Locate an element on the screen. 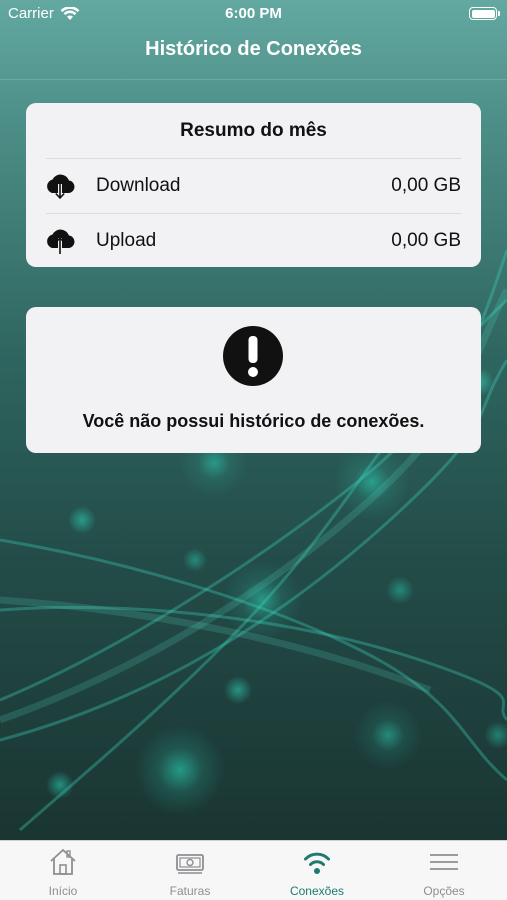  tab-faturas: Faturas is located at coordinates (190, 870).